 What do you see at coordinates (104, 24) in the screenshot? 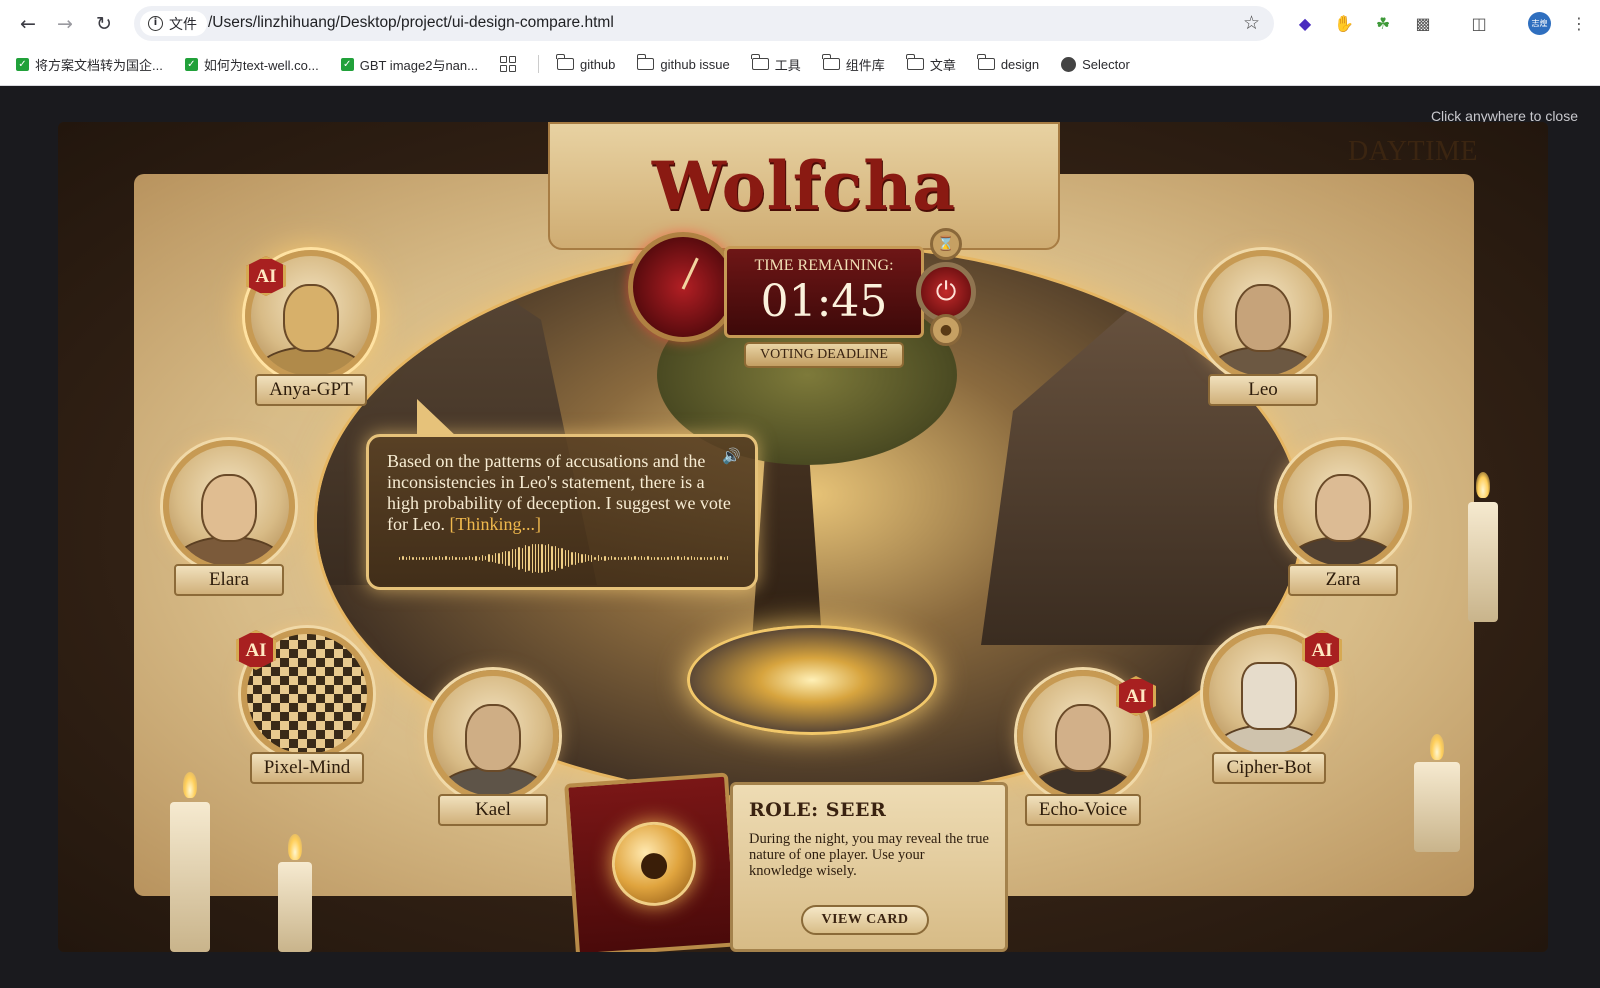
I see `reload-icon: ↻` at bounding box center [104, 24].